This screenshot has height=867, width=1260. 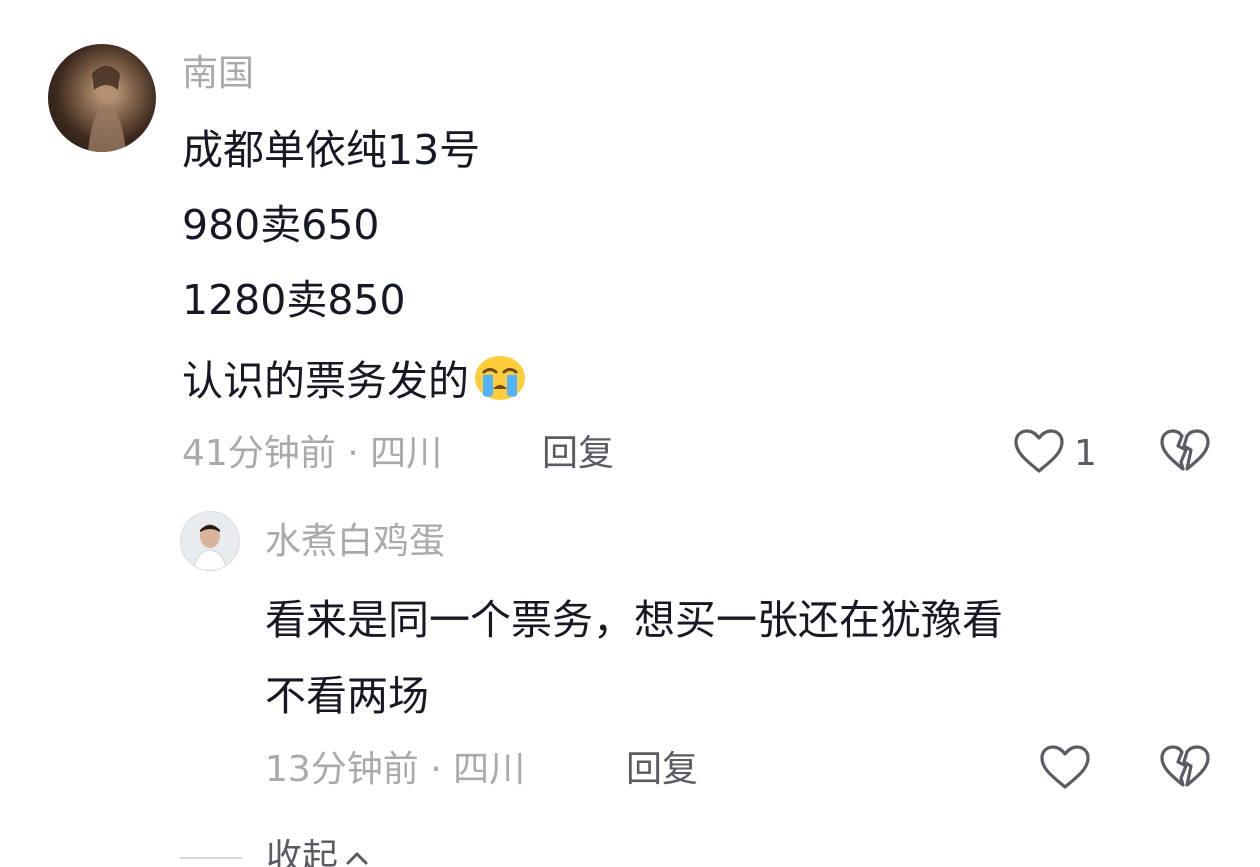 What do you see at coordinates (218, 74) in the screenshot?
I see `comment-username: 南国` at bounding box center [218, 74].